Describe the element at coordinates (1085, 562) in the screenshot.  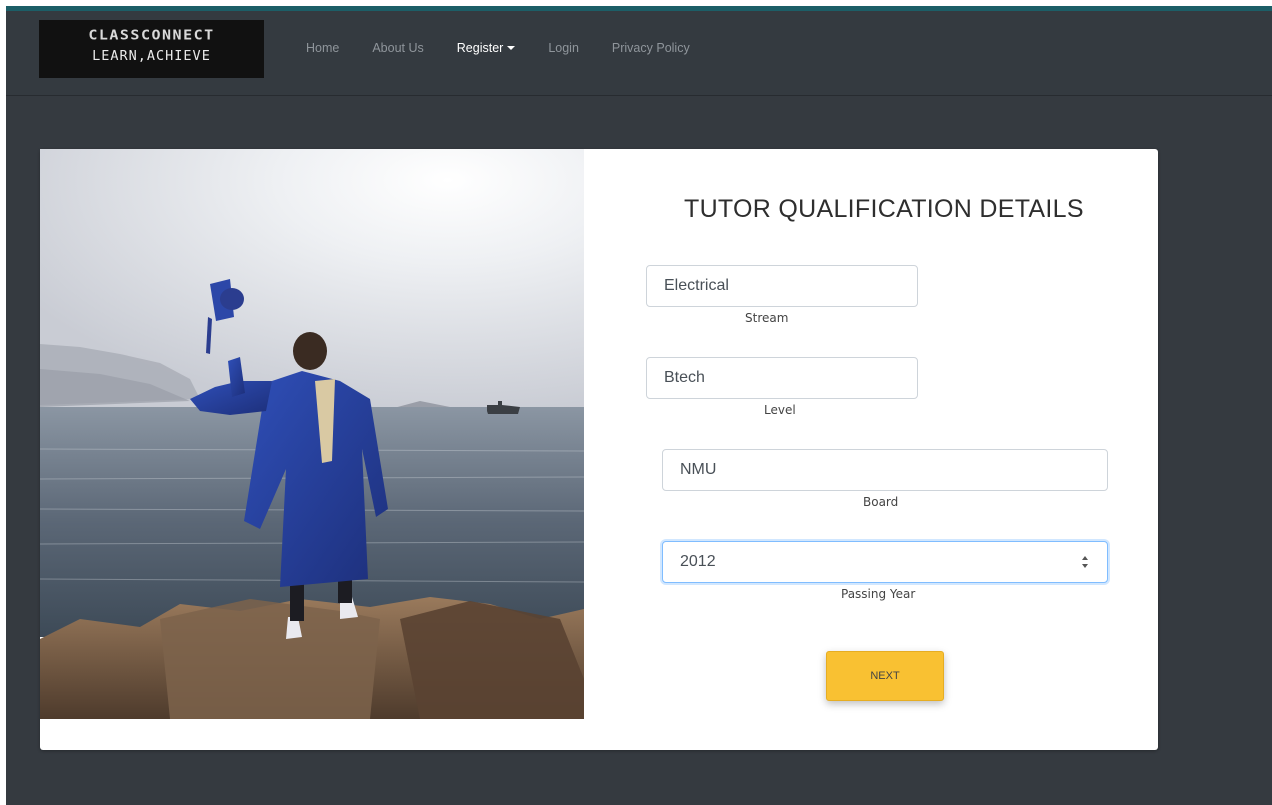
I see `spin-arrows-icon` at that location.